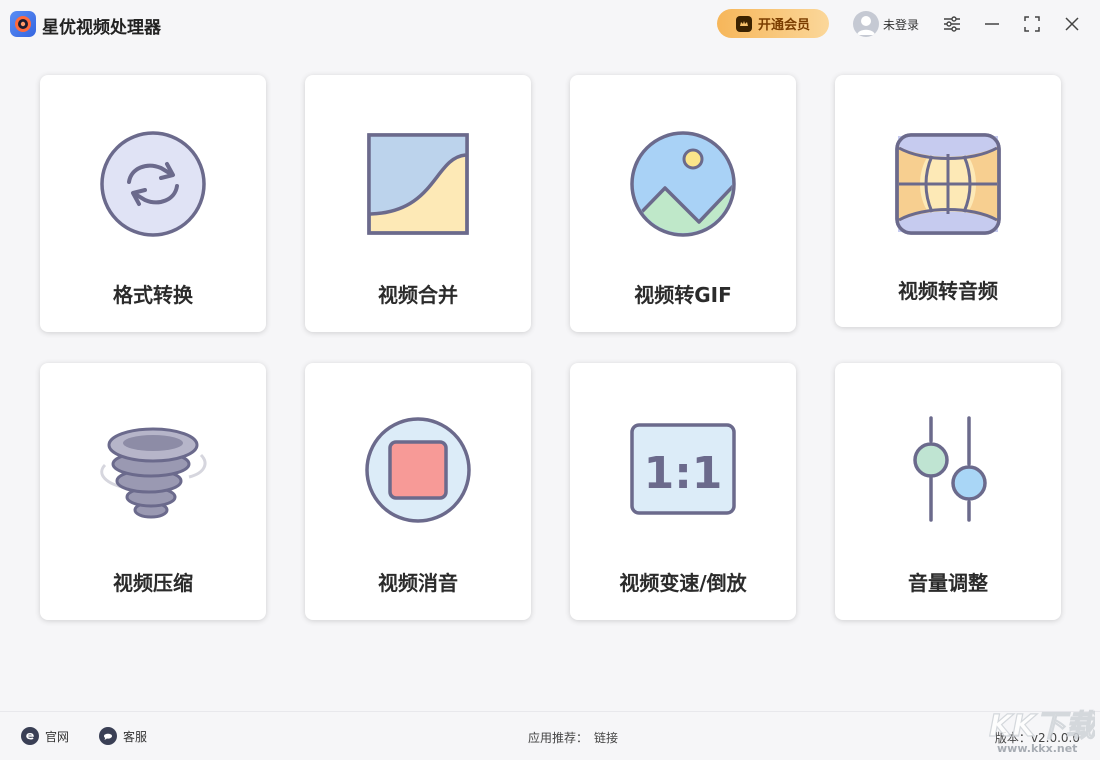  I want to click on card-video-mute: 视频消音, so click(418, 491).